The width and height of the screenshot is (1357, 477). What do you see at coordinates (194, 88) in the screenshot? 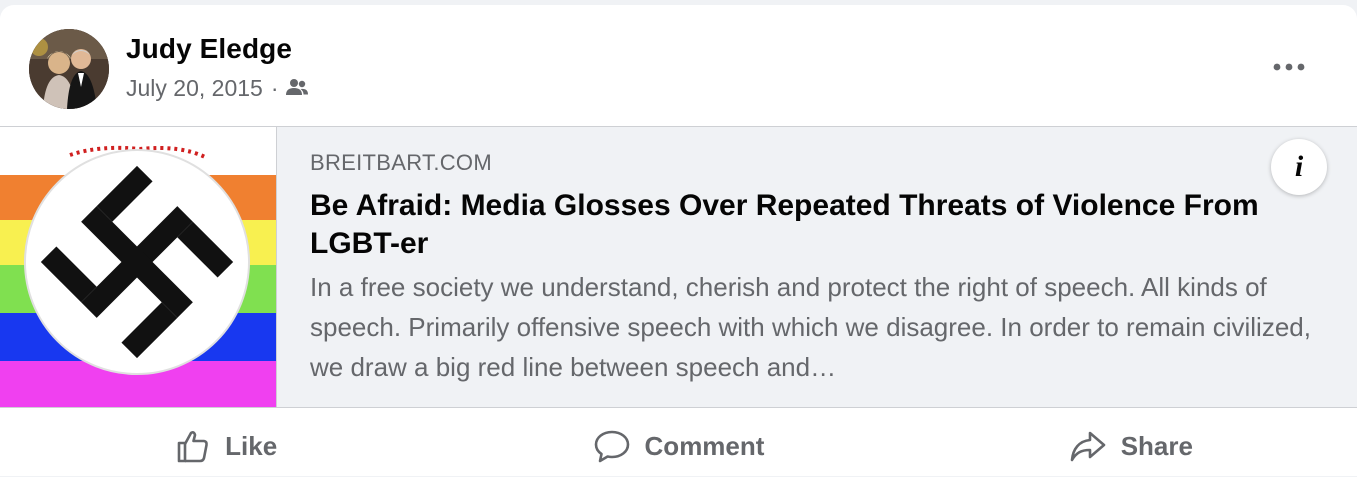
I see `post-date: July 20, 2015` at bounding box center [194, 88].